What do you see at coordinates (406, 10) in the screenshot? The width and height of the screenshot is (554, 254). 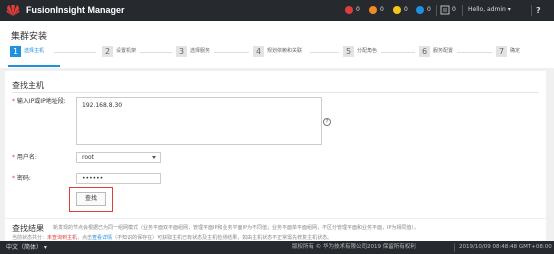 I see `minor-alarm-count: 0` at bounding box center [406, 10].